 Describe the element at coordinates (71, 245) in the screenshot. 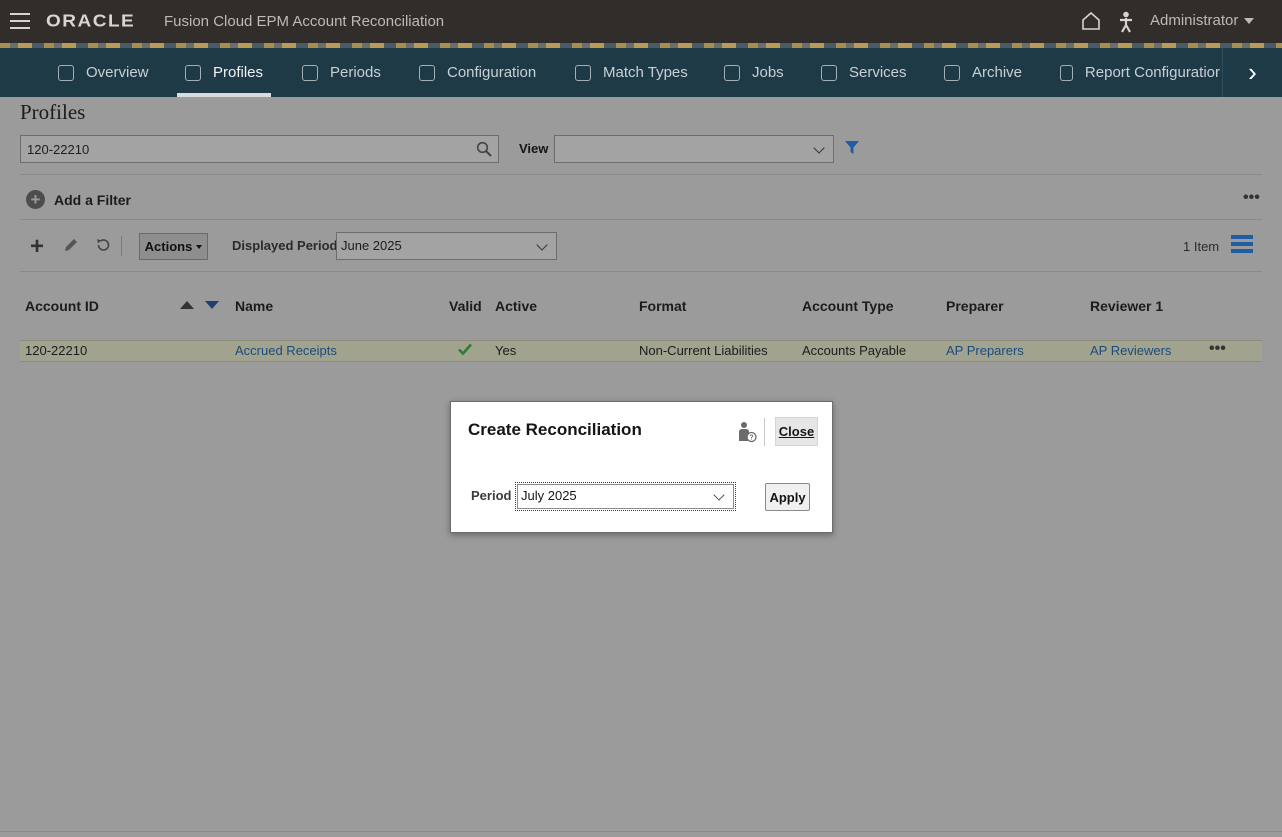

I see `edit-pencil-icon` at that location.